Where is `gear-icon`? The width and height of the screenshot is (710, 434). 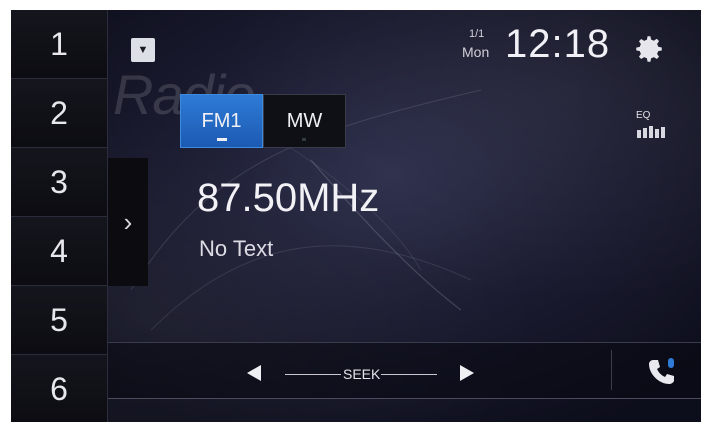
gear-icon is located at coordinates (649, 49).